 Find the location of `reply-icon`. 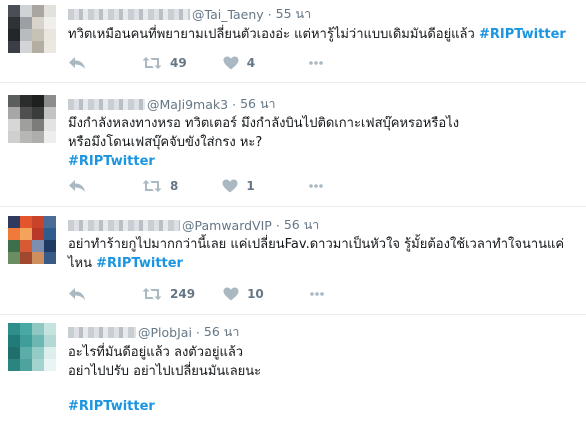

reply-icon is located at coordinates (77, 186).